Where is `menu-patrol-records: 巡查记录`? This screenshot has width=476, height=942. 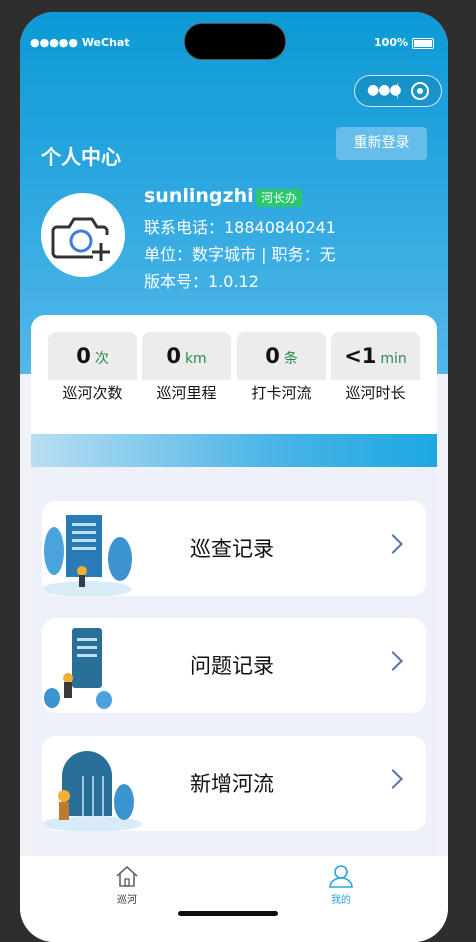
menu-patrol-records: 巡查记录 is located at coordinates (234, 548).